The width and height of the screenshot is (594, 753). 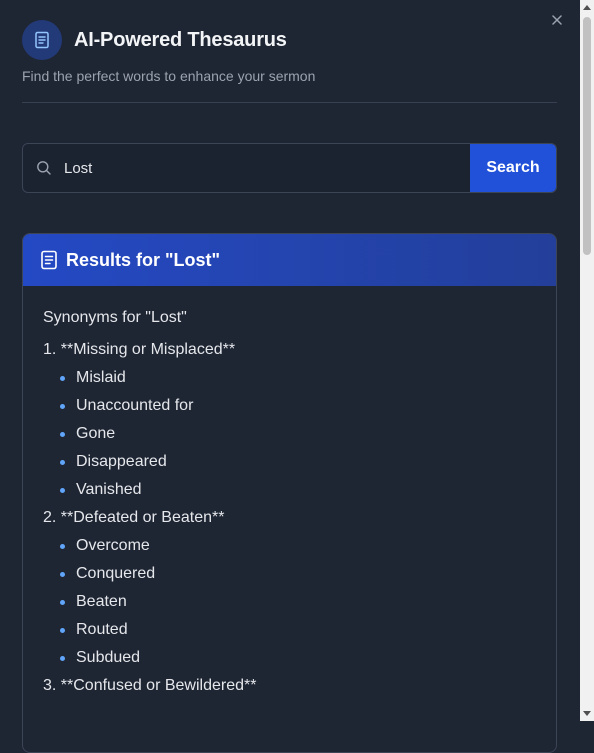 I want to click on synonym: Routed, so click(x=102, y=629).